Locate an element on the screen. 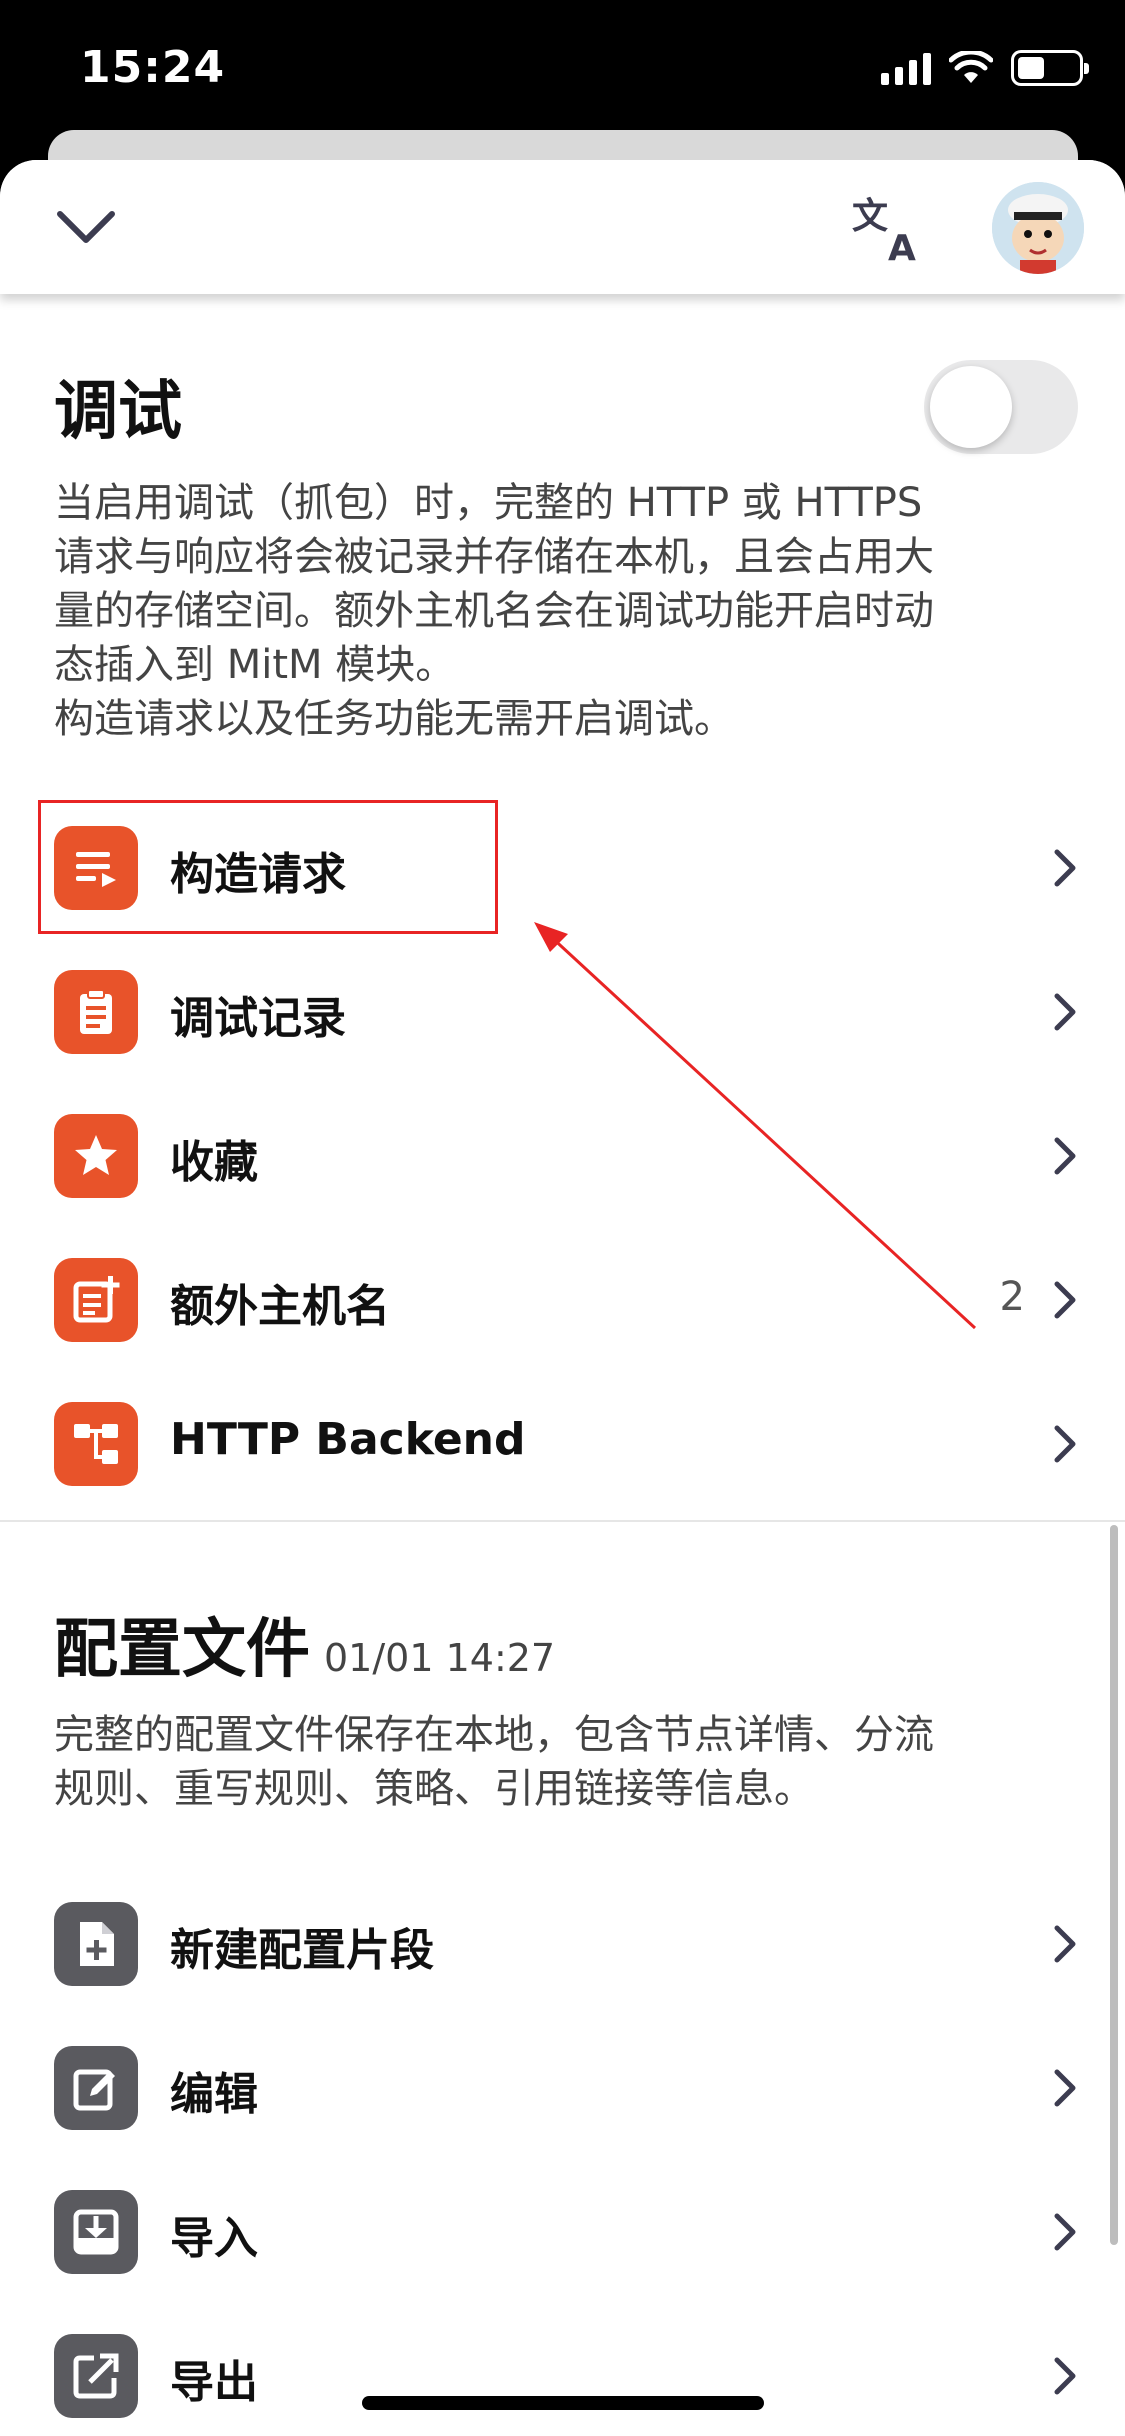 The height and width of the screenshot is (2436, 1125). menu-item-export: 导出 is located at coordinates (562, 2369).